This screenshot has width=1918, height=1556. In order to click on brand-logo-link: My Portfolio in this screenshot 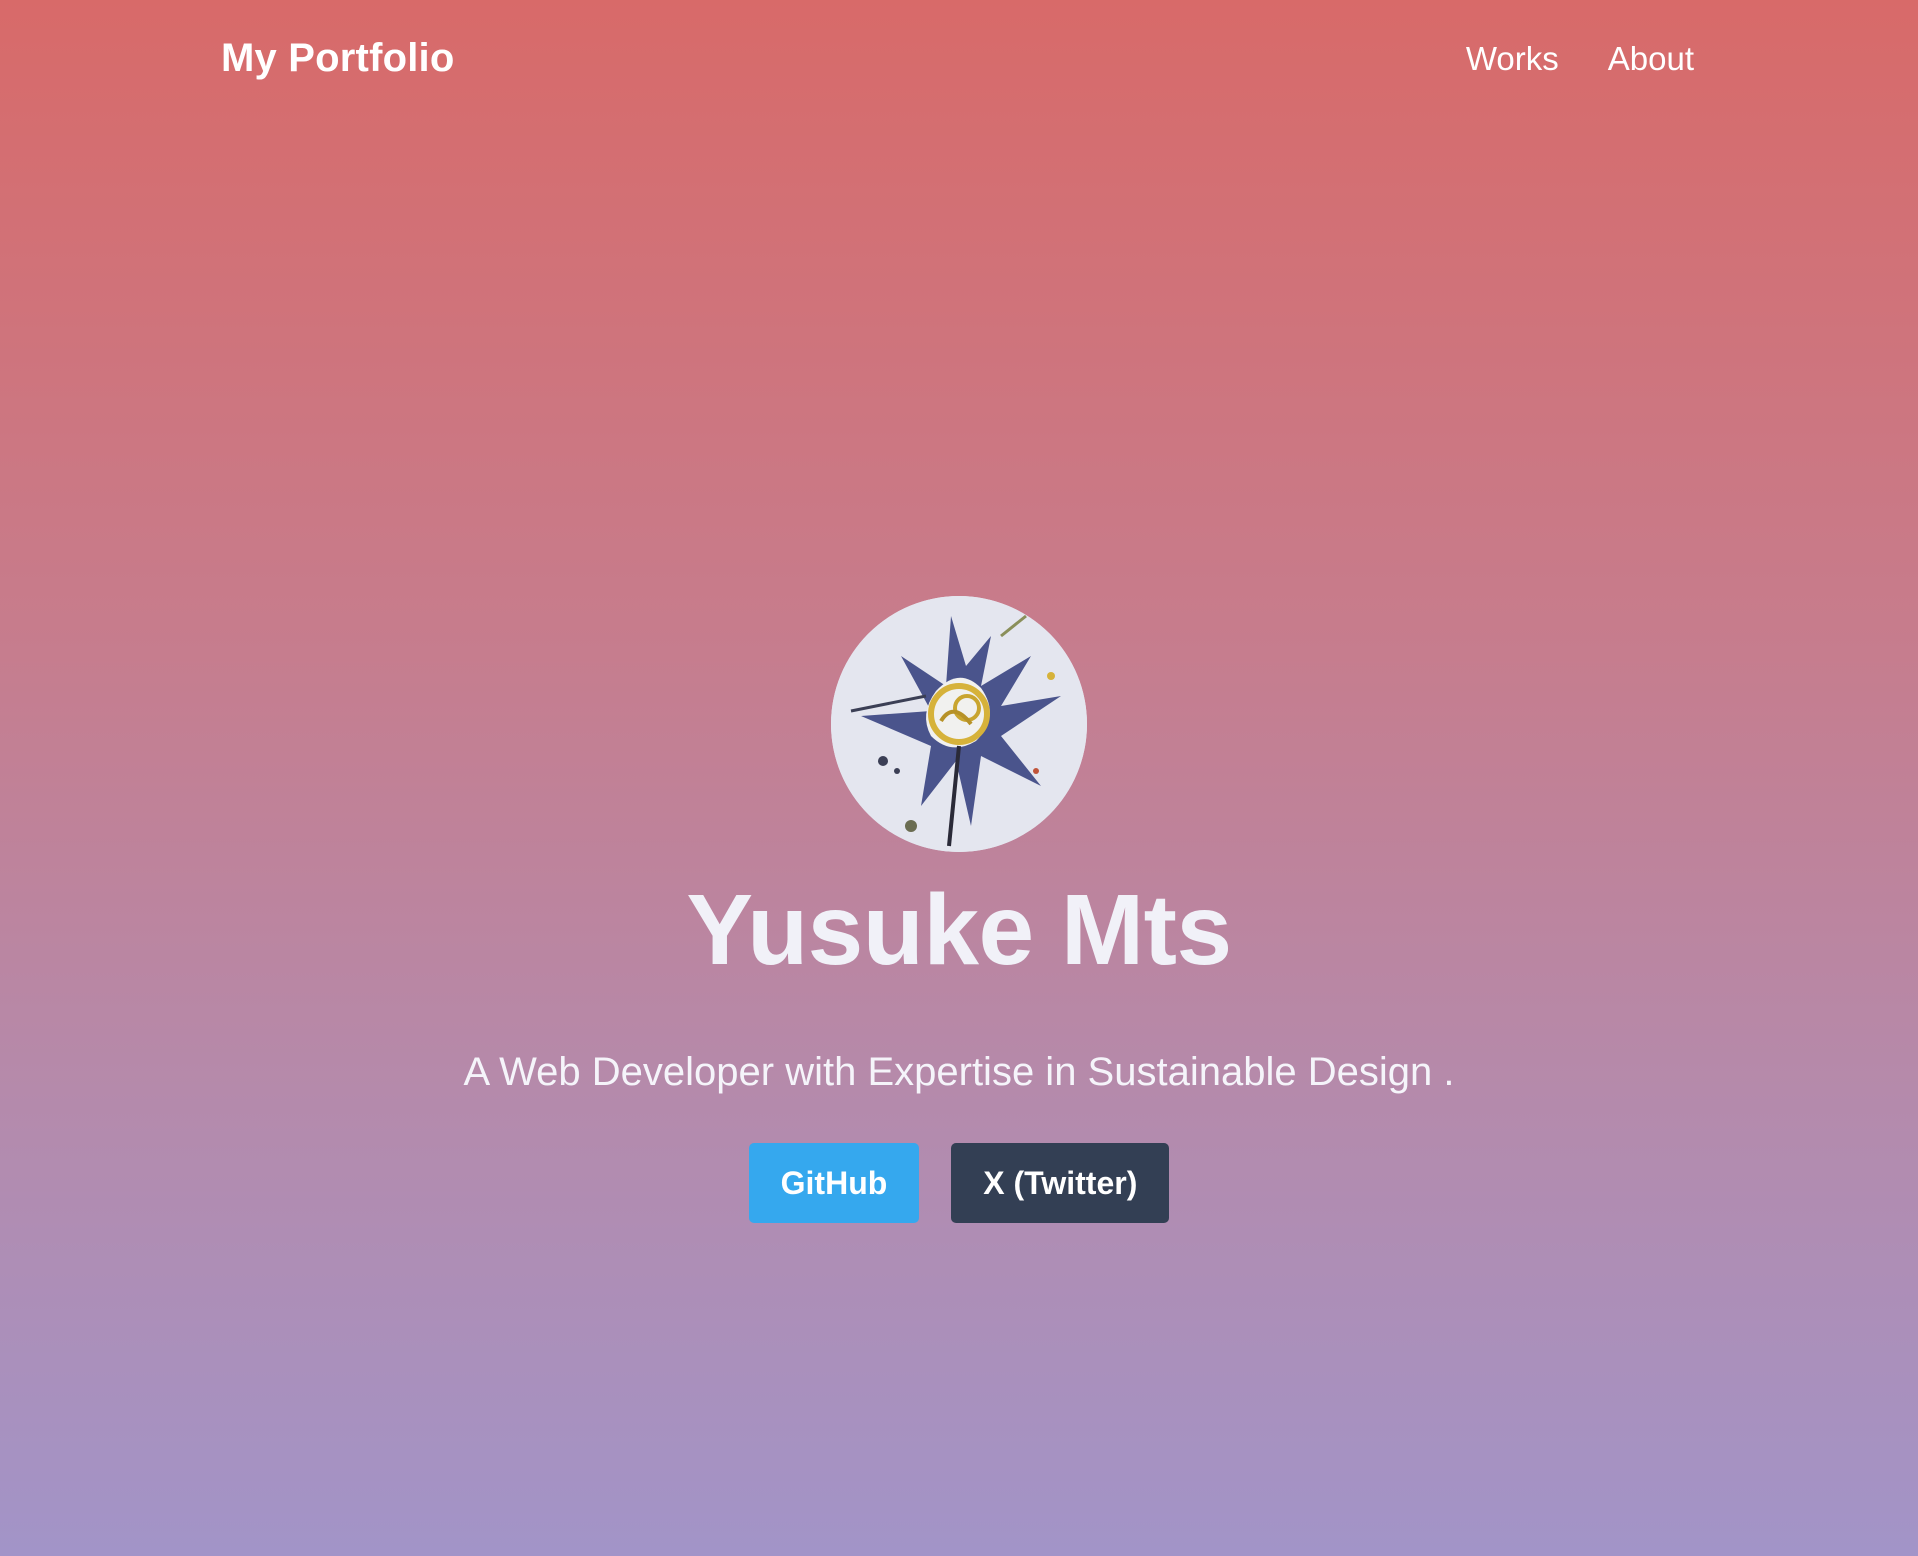, I will do `click(338, 58)`.